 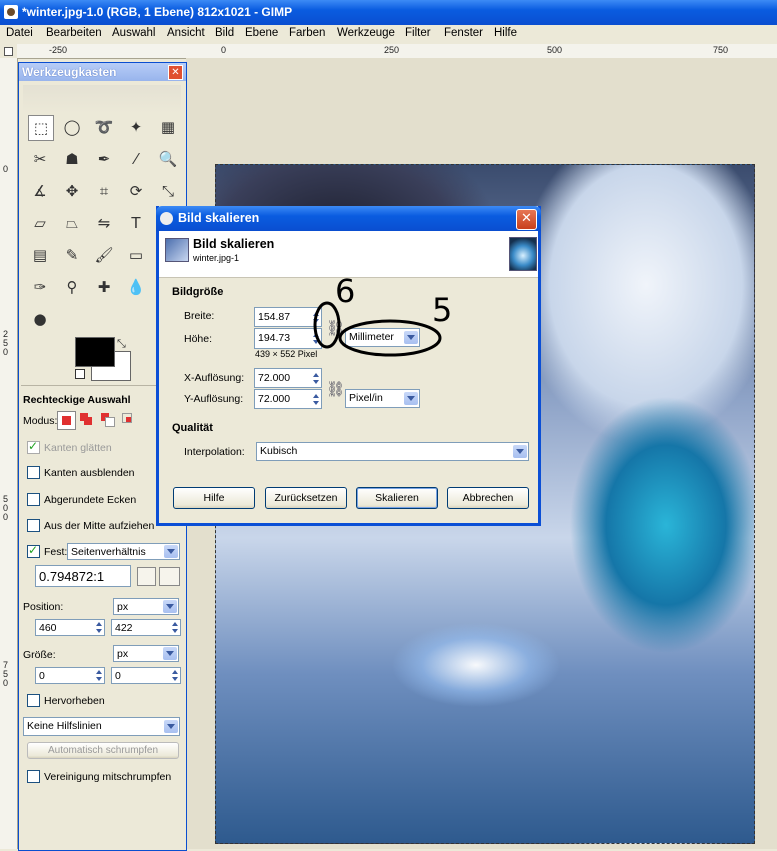 What do you see at coordinates (6, 508) in the screenshot?
I see `ruler-tick: 5 0 0` at bounding box center [6, 508].